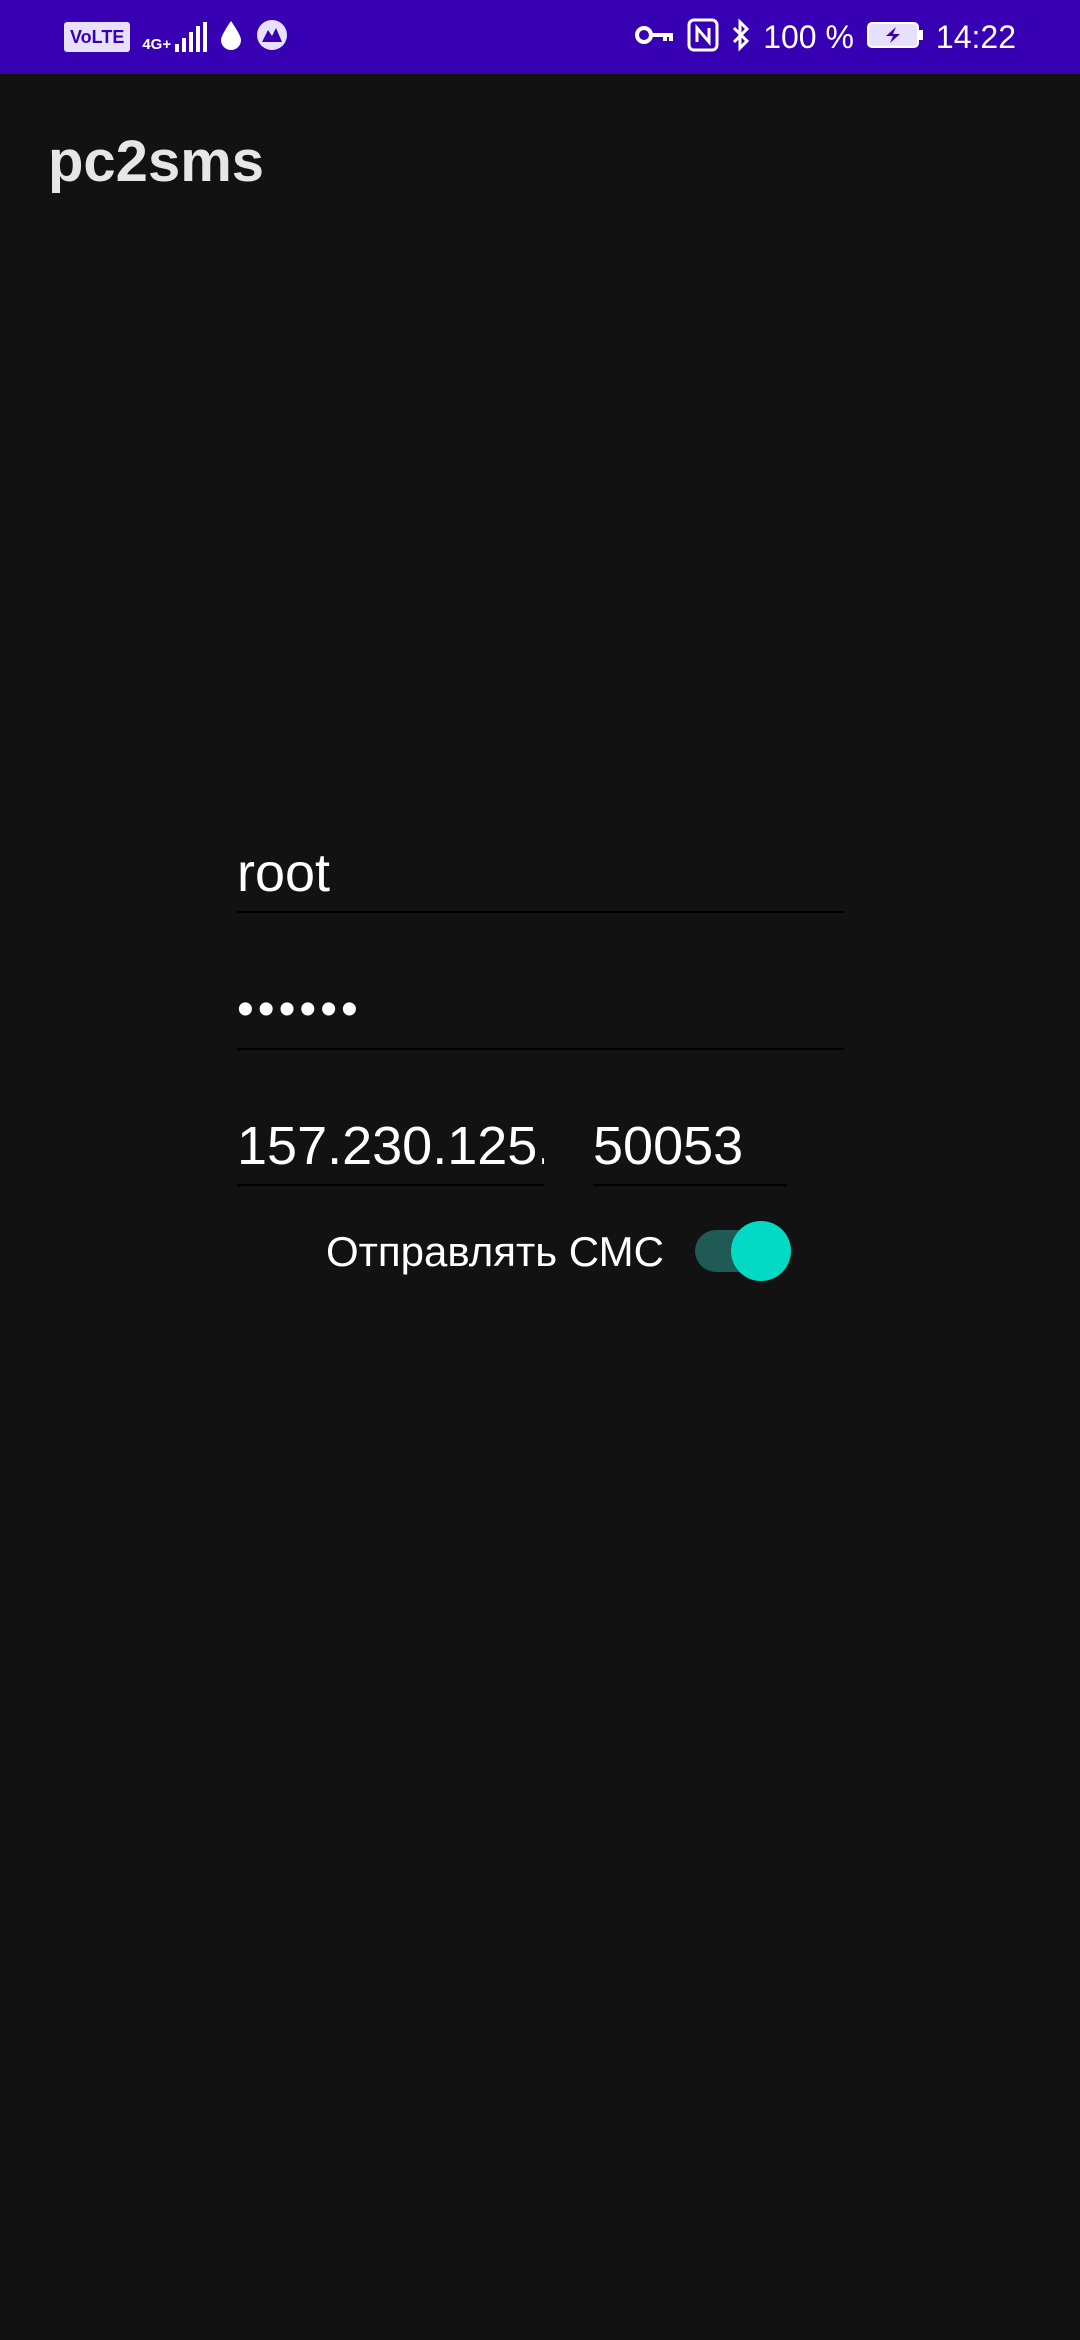  I want to click on network-type: 4G+, so click(175, 37).